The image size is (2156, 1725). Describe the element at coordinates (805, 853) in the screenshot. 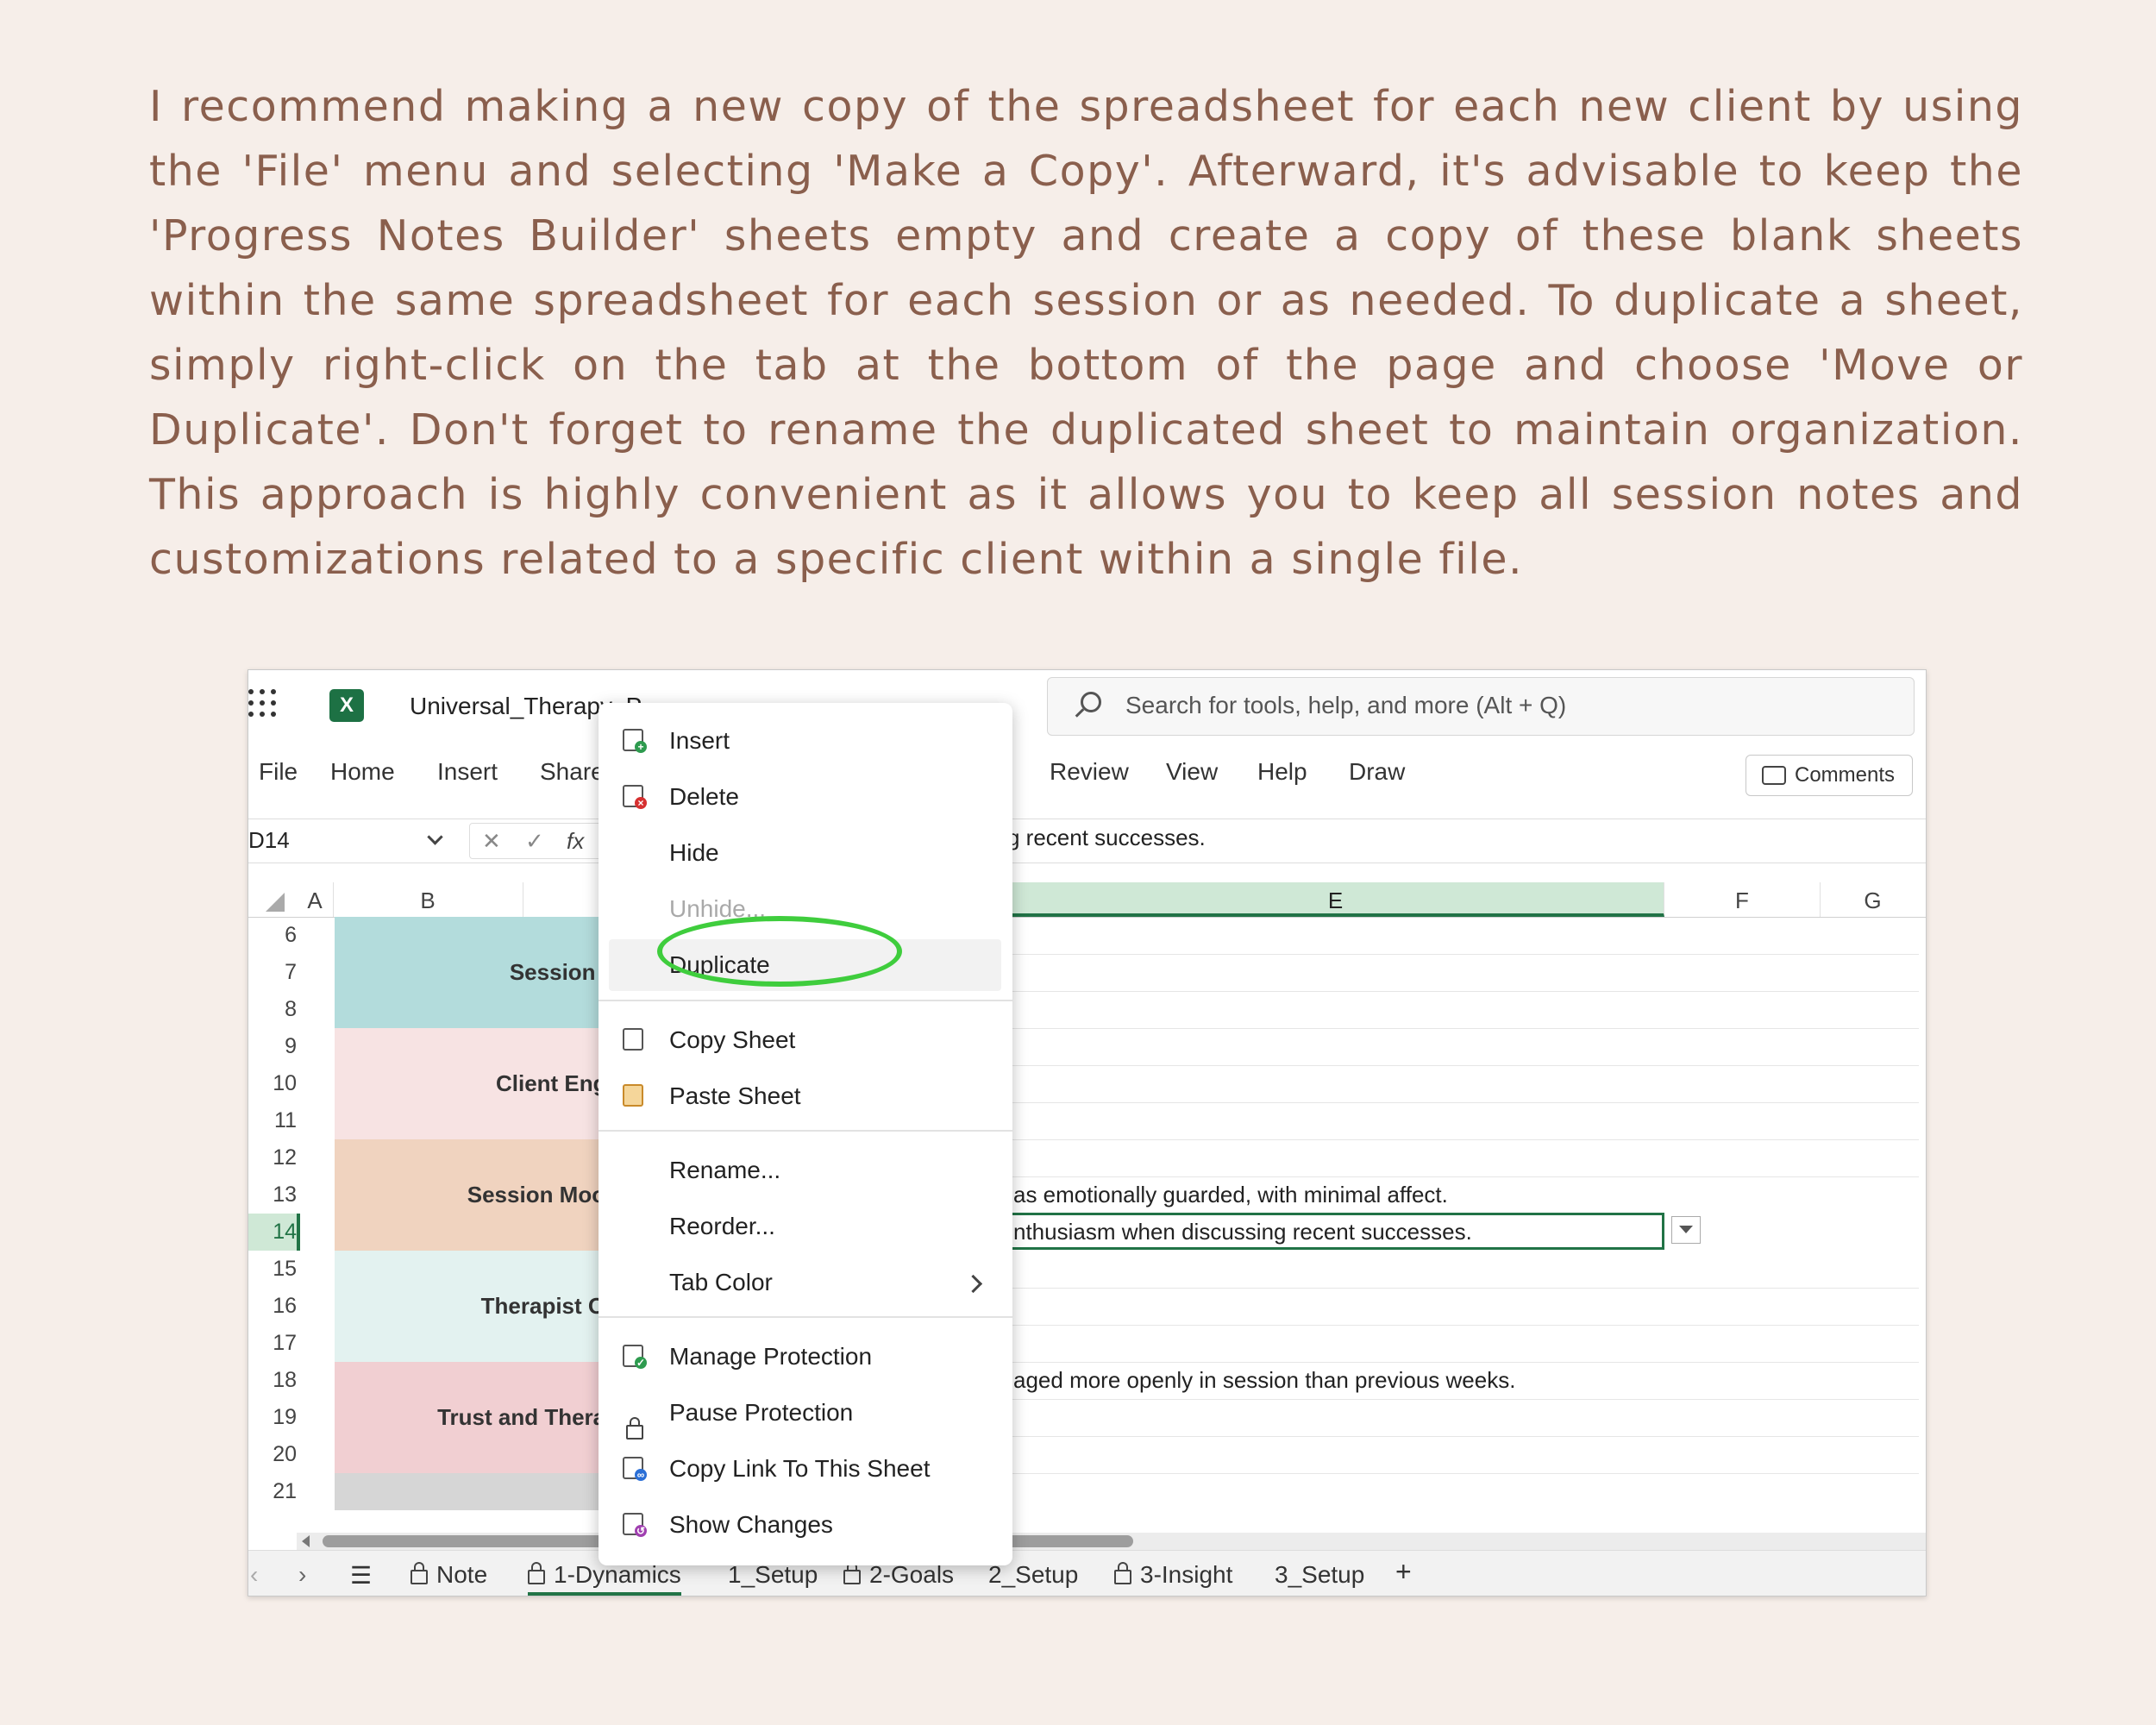

I see `menu-item-hide: Hide` at that location.